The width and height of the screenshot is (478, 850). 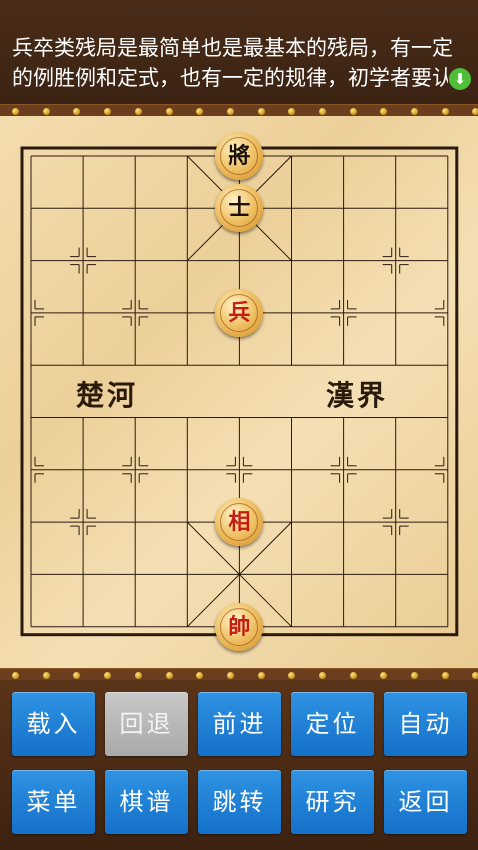 I want to click on red-general-piece: 帥, so click(x=239, y=626).